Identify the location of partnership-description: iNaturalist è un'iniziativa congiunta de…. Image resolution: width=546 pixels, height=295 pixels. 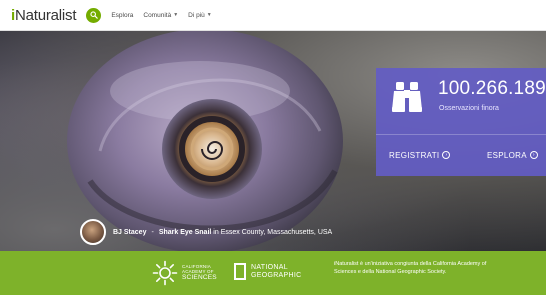
(410, 268).